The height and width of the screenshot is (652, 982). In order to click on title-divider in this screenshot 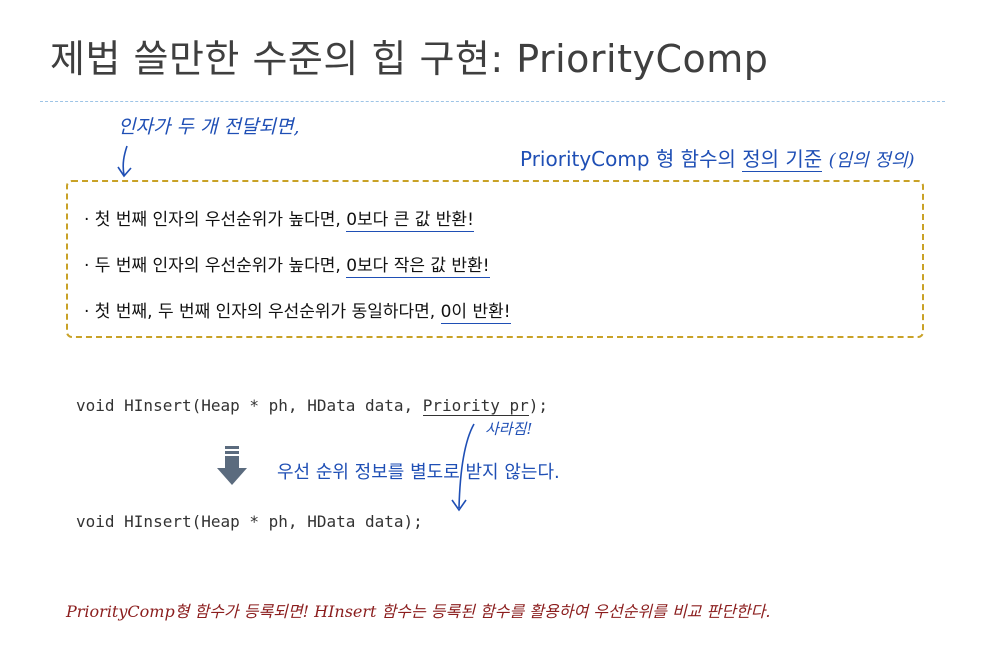, I will do `click(492, 101)`.